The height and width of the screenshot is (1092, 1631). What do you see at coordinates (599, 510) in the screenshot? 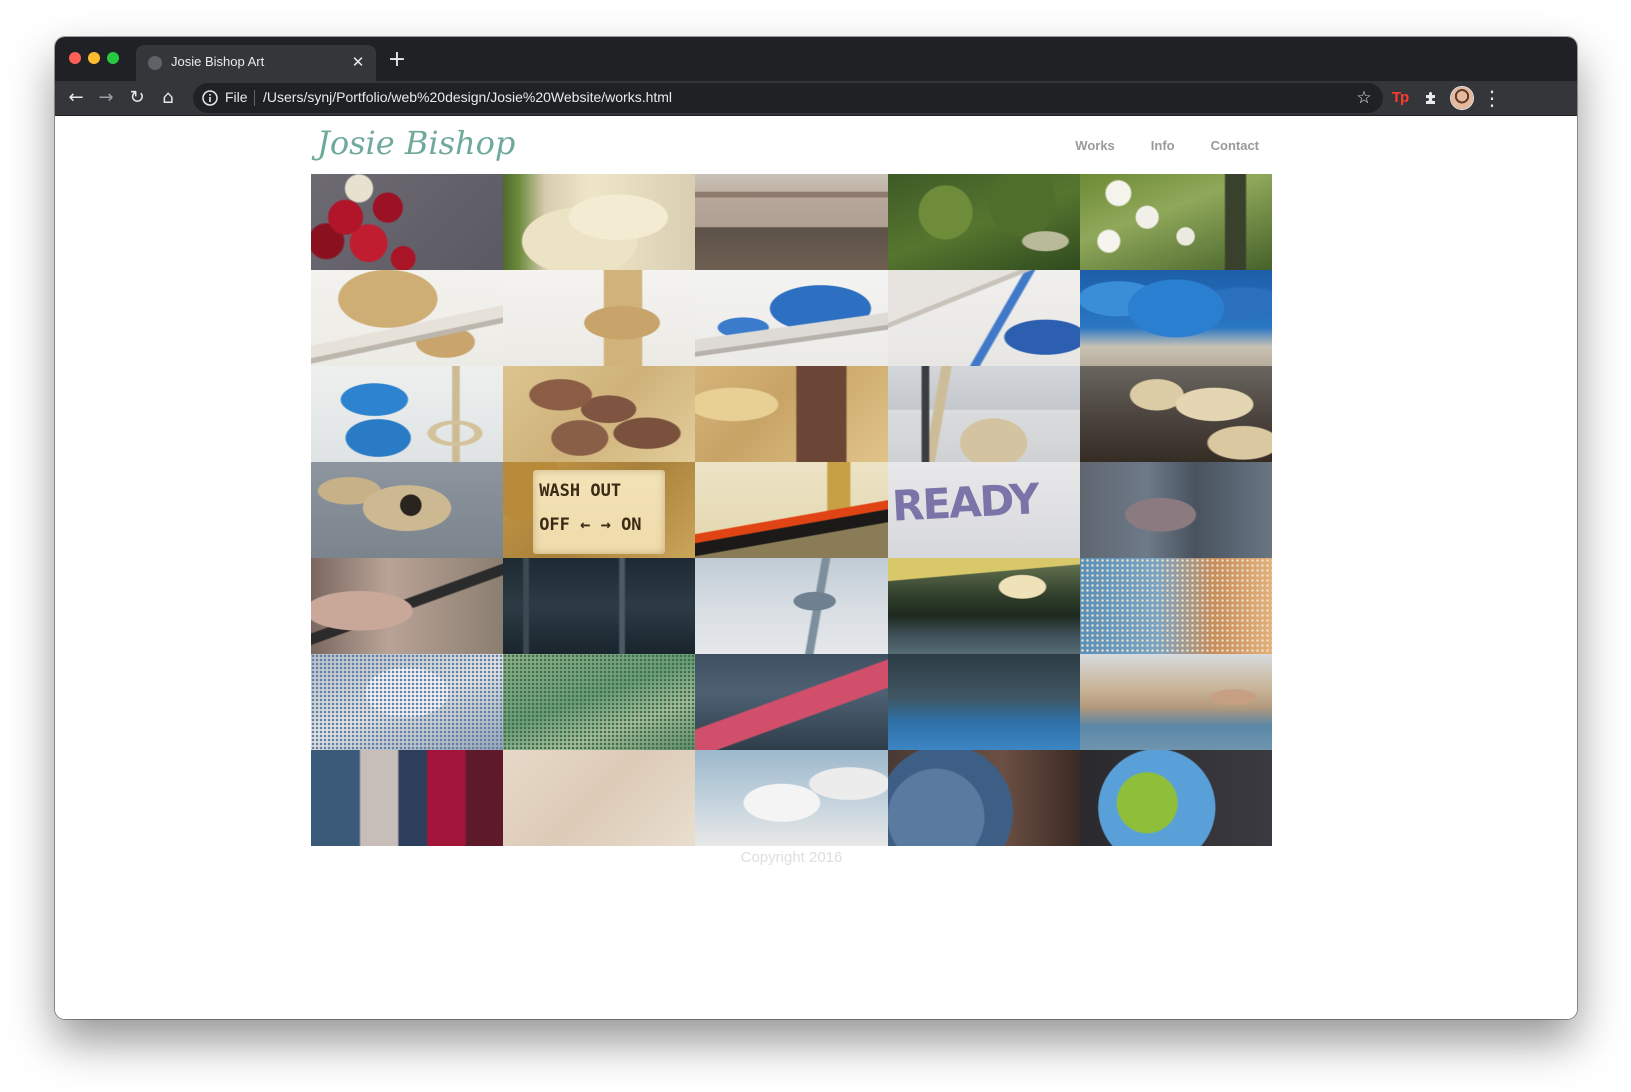
I see `thumb-wash-out-sign: WASH OUT OFF ← → ON` at bounding box center [599, 510].